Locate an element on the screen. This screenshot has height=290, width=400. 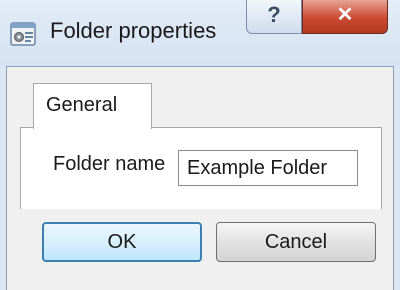
close-icon: ✕ is located at coordinates (345, 15).